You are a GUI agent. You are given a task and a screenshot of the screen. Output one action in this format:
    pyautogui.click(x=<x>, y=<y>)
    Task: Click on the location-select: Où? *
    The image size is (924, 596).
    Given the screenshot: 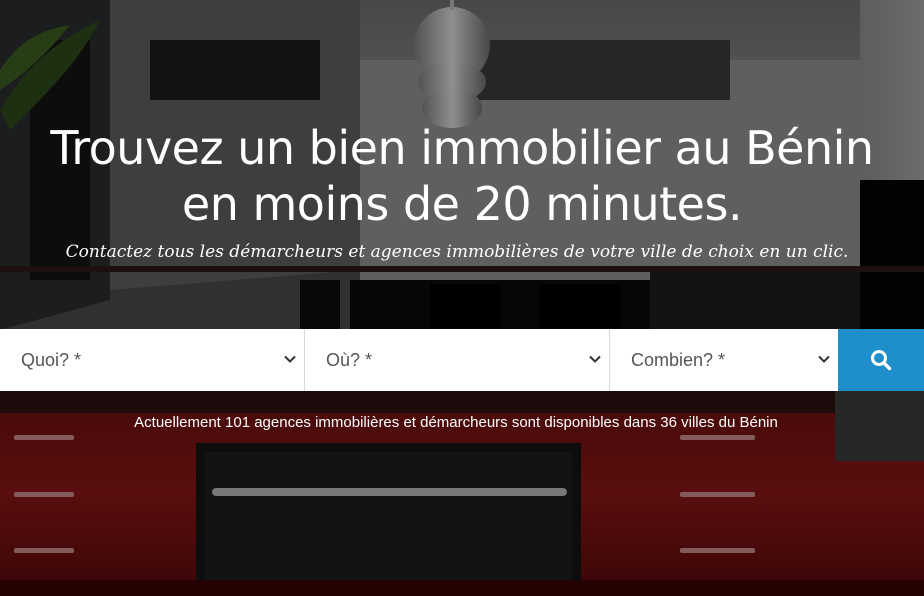 What is the action you would take?
    pyautogui.click(x=457, y=360)
    